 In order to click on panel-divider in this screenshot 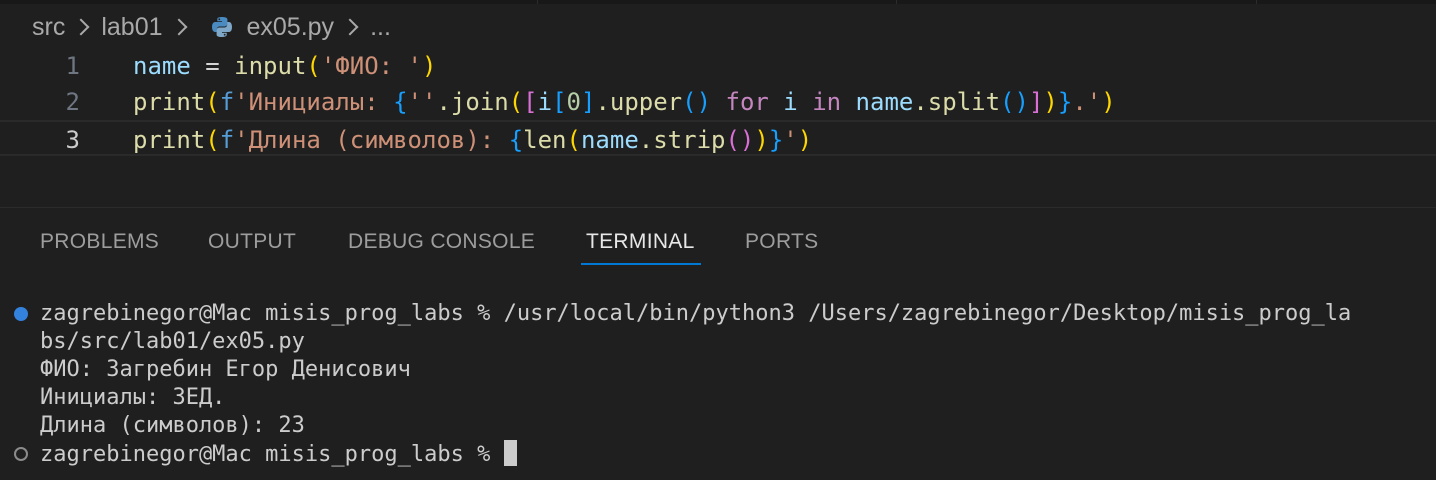, I will do `click(718, 207)`.